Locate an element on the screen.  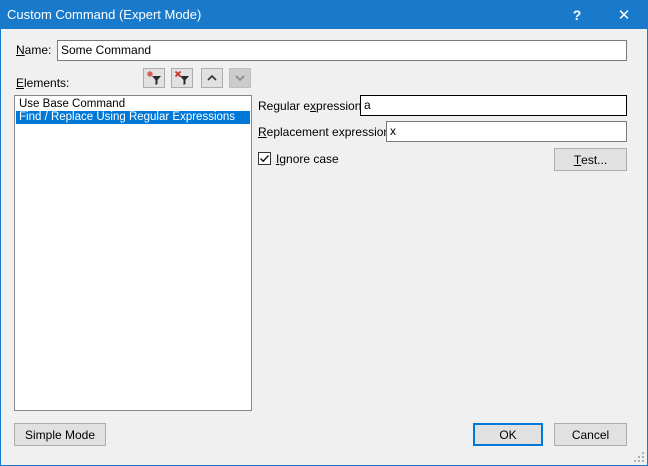
simple-mode-button: Simple Mode is located at coordinates (60, 434).